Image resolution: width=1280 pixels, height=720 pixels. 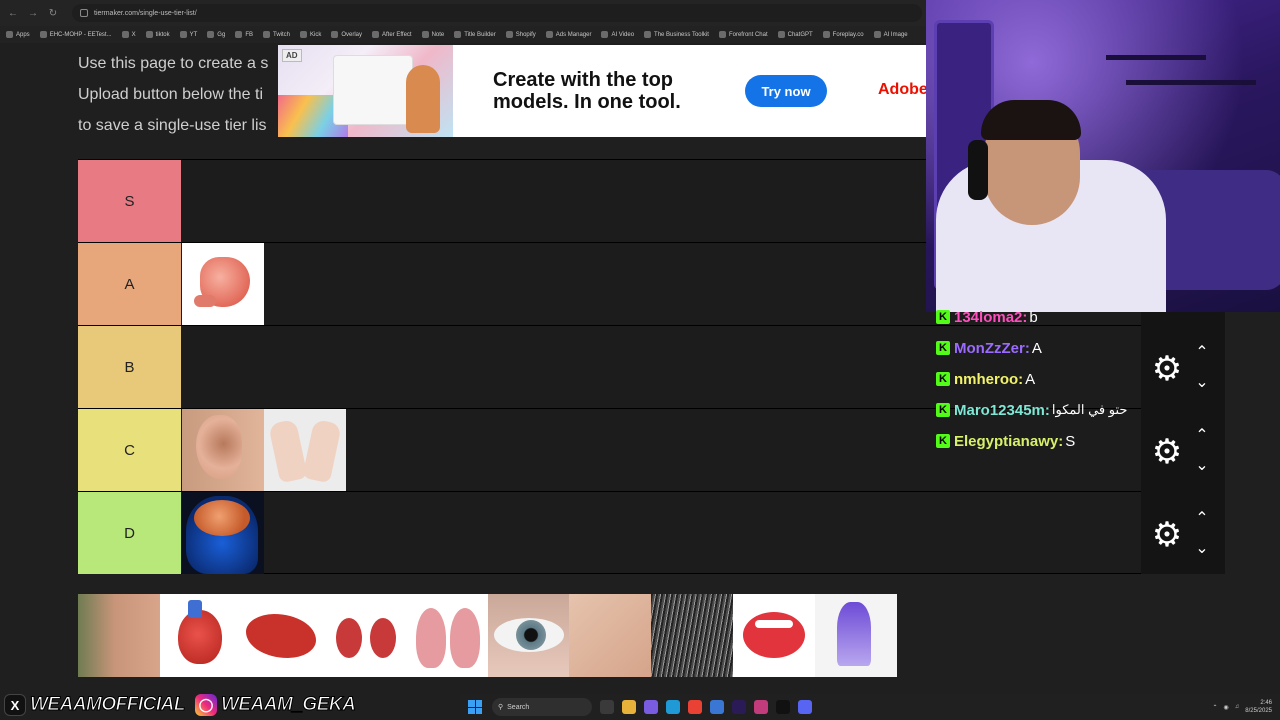 I want to click on liver-image, so click(x=280, y=636).